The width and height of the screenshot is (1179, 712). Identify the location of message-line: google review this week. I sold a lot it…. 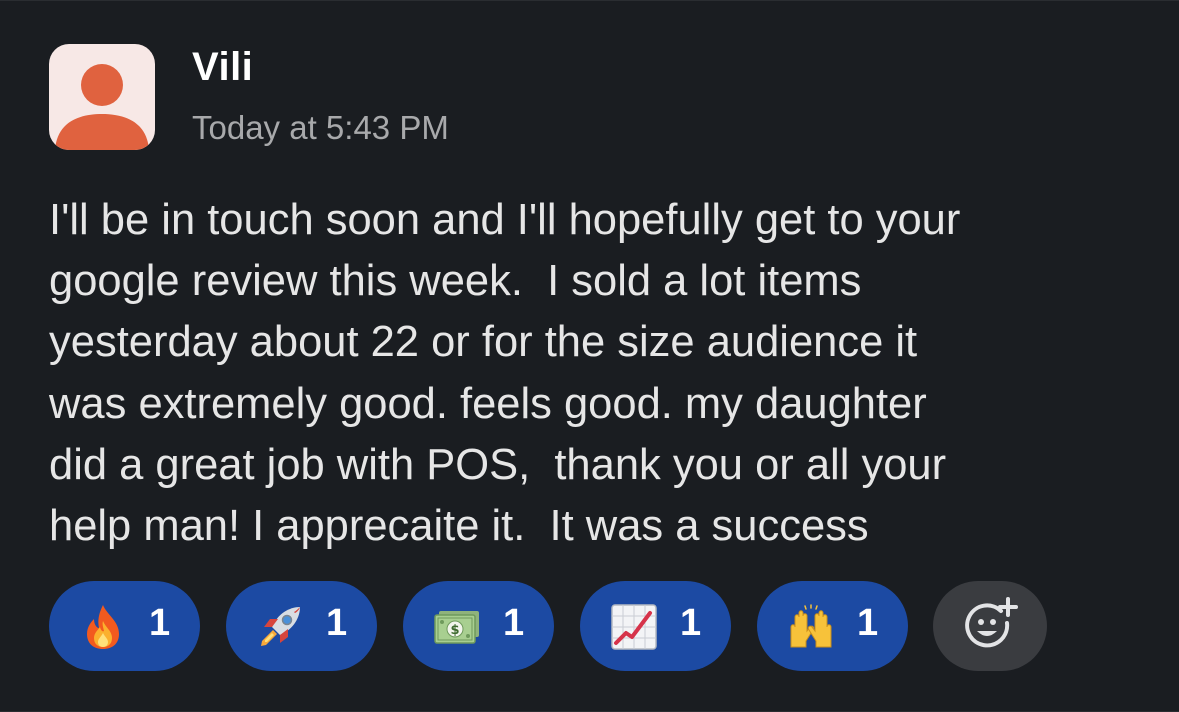
(455, 281).